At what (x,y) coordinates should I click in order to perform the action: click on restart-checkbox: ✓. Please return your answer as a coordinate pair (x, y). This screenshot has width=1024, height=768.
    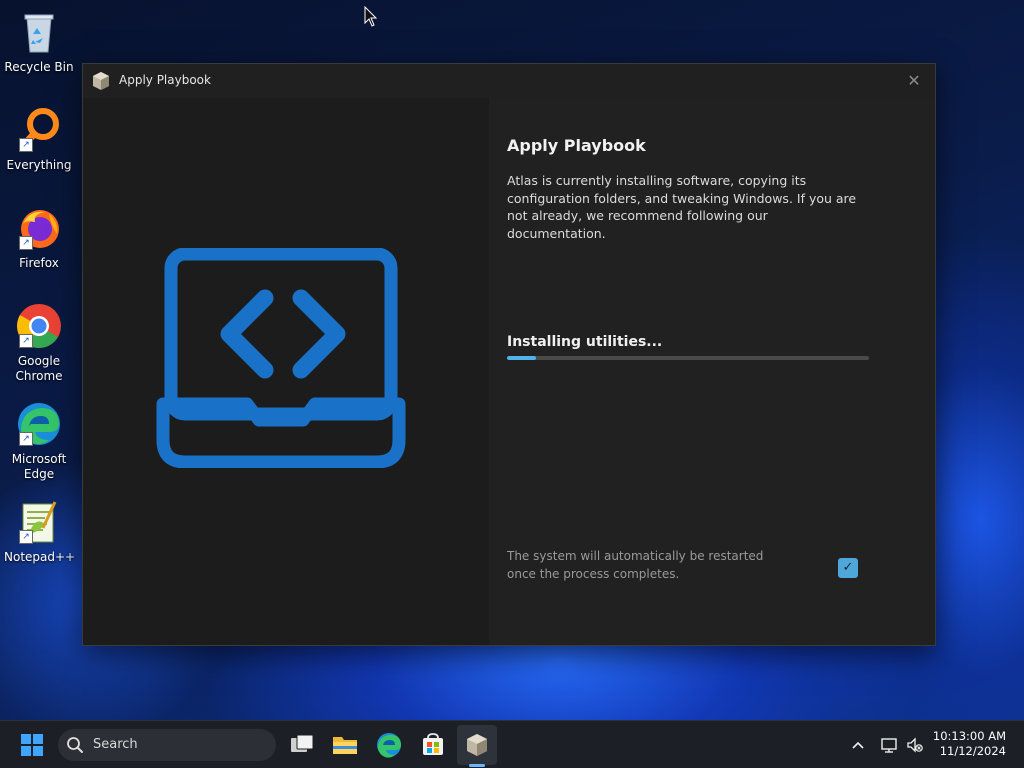
    Looking at the image, I should click on (848, 568).